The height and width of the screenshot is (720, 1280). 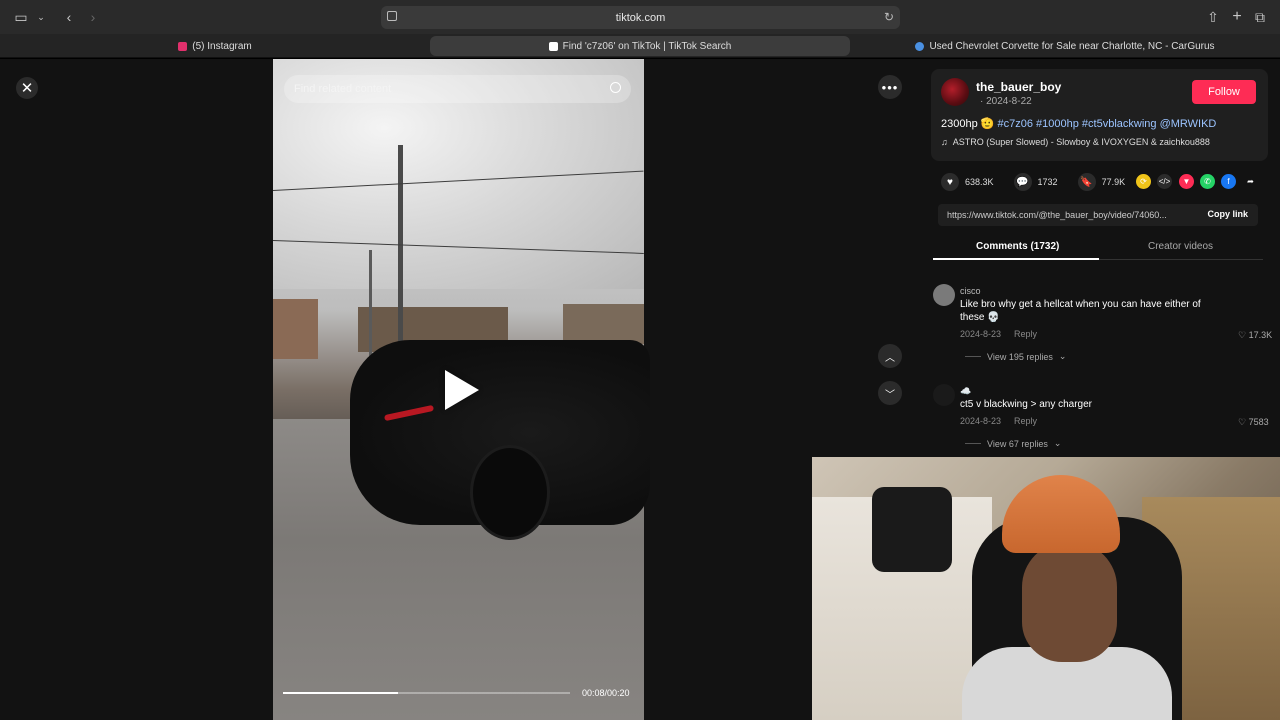 What do you see at coordinates (920, 46) in the screenshot?
I see `cargurus-icon` at bounding box center [920, 46].